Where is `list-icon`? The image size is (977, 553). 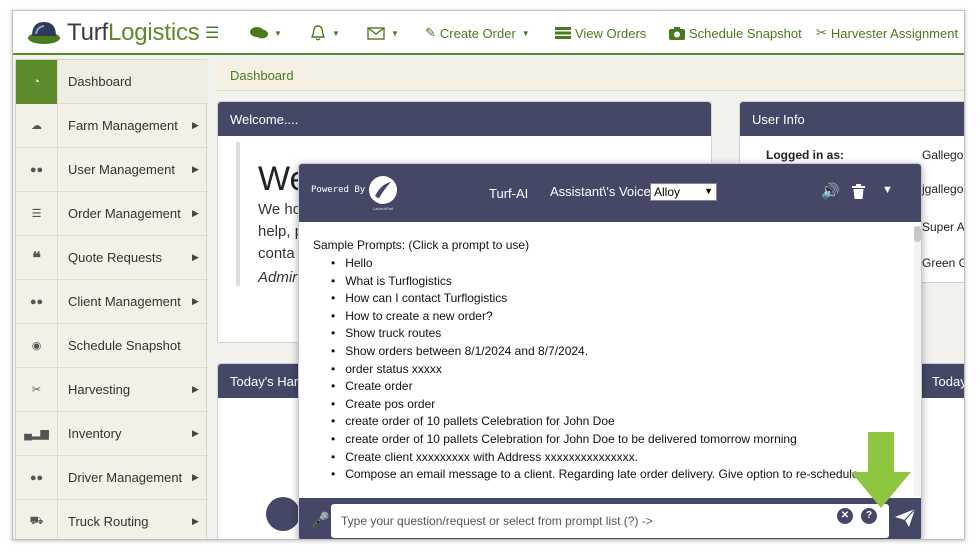
list-icon is located at coordinates (563, 33).